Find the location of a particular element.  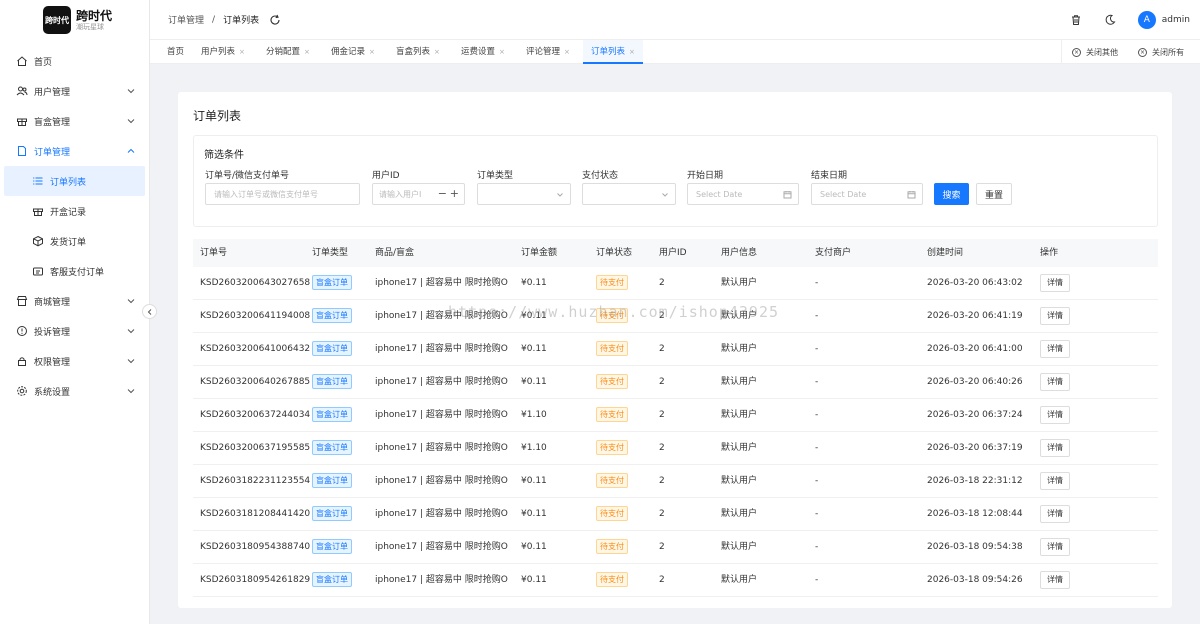

sidebar-item-mall: 商城管理 is located at coordinates (74, 301).